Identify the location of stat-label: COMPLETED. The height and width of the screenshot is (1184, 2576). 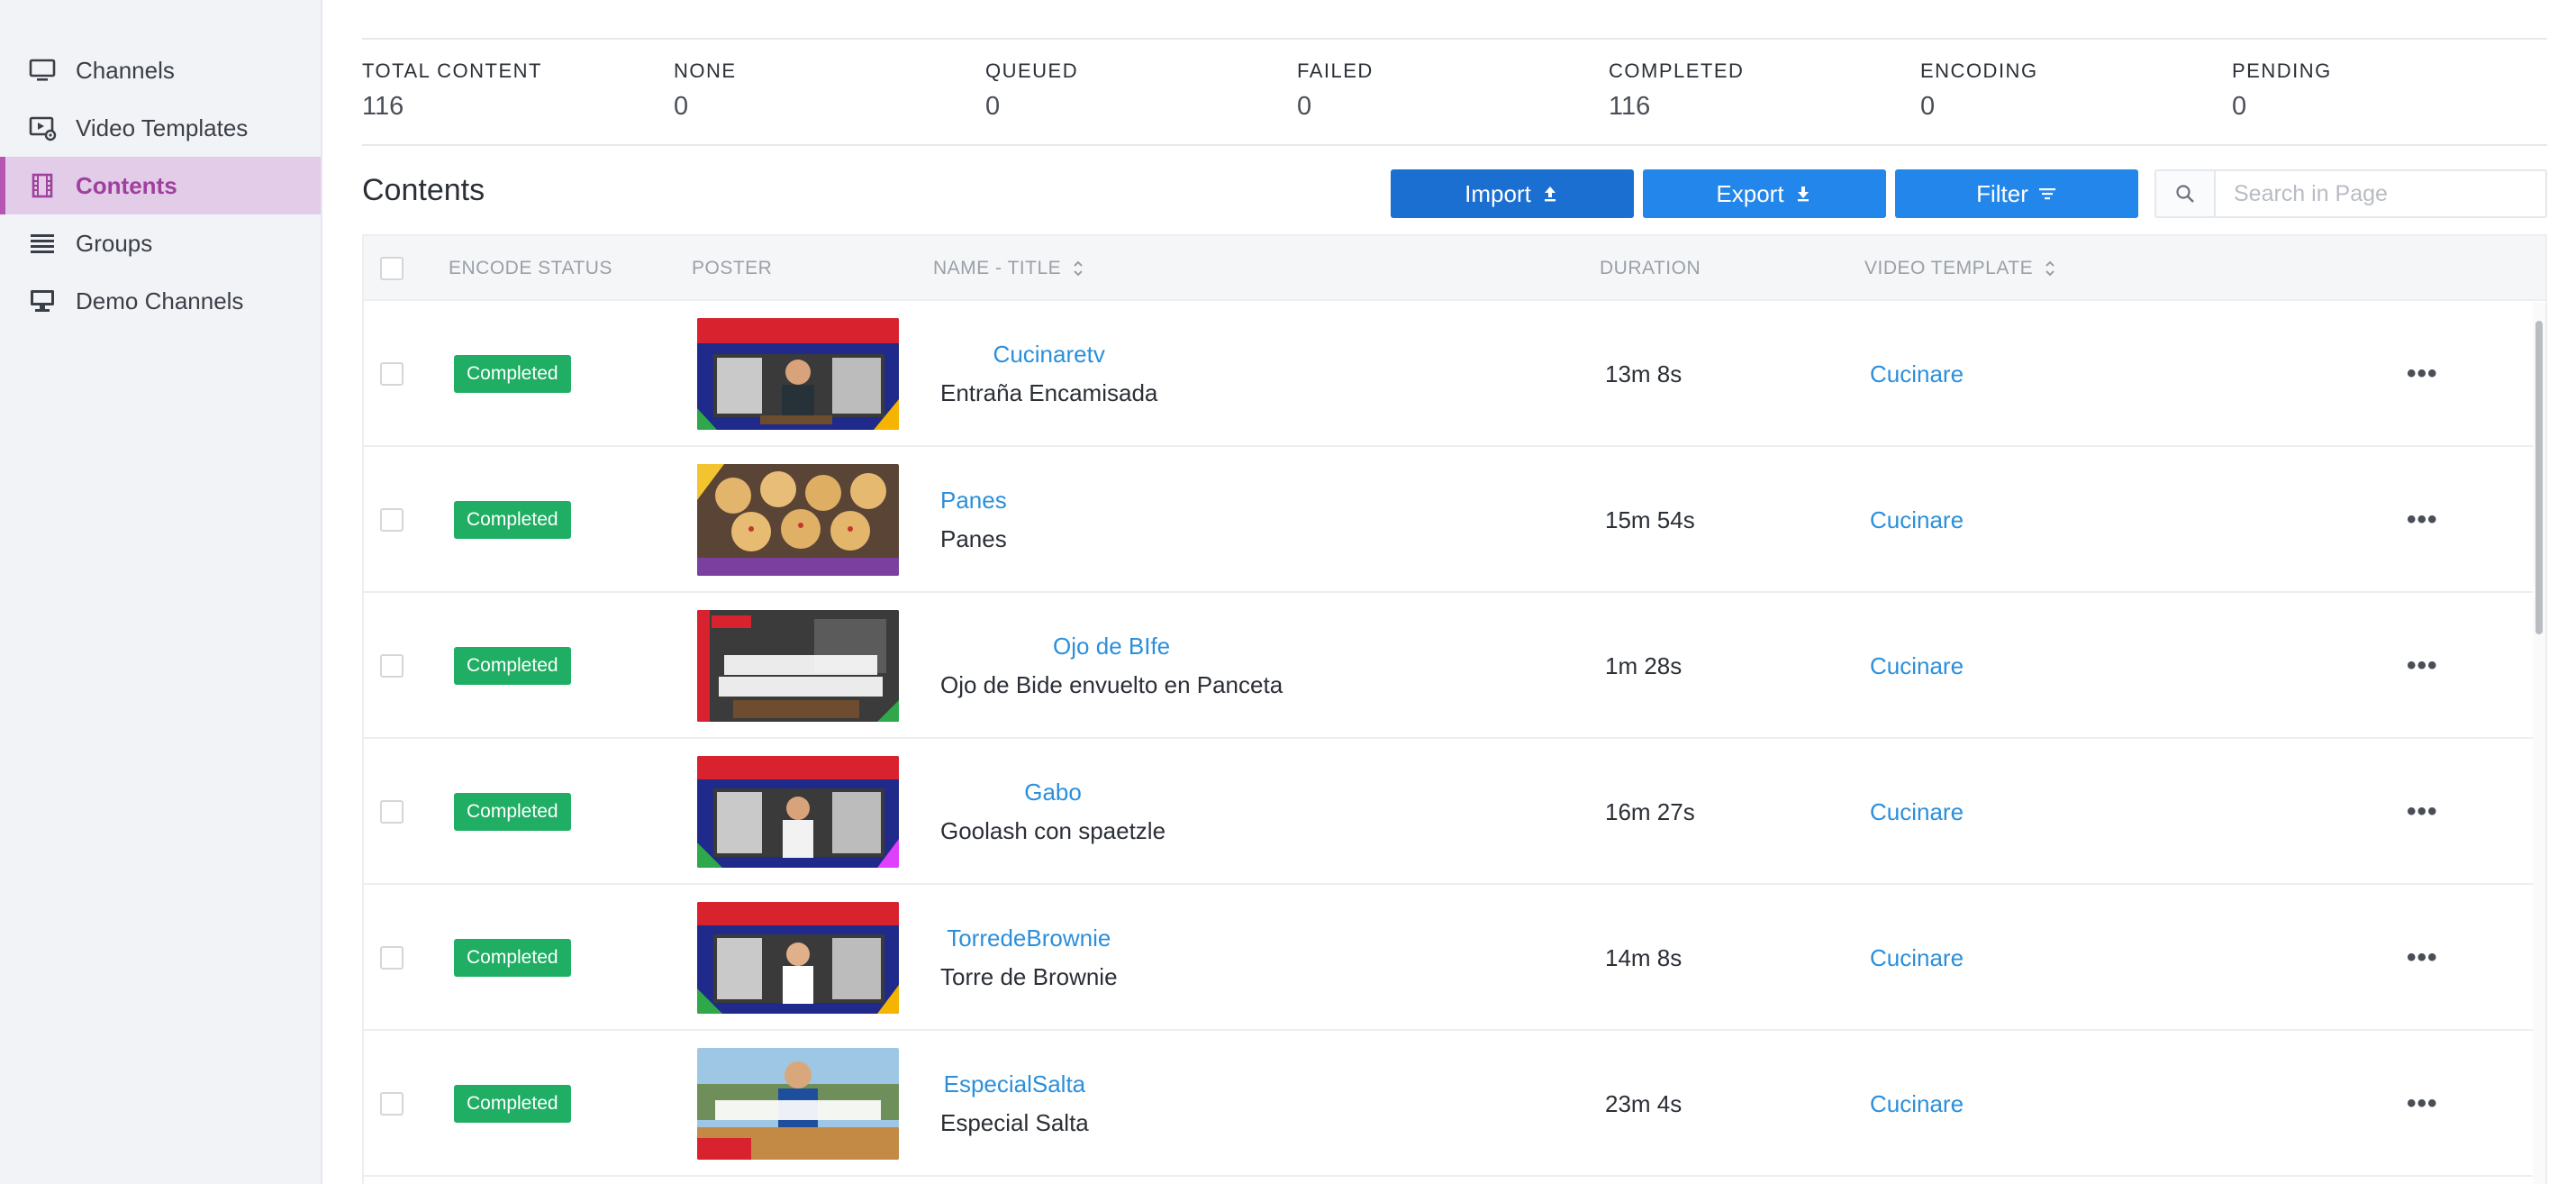
(1677, 70).